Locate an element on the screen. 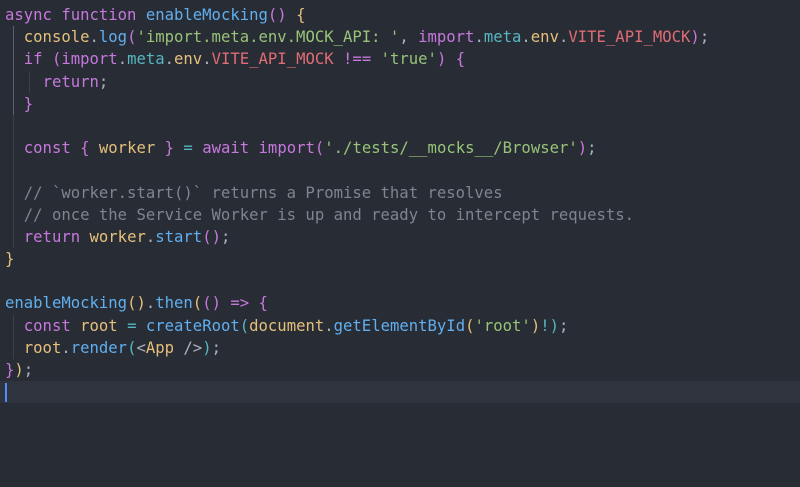  code-token: ! is located at coordinates (545, 325).